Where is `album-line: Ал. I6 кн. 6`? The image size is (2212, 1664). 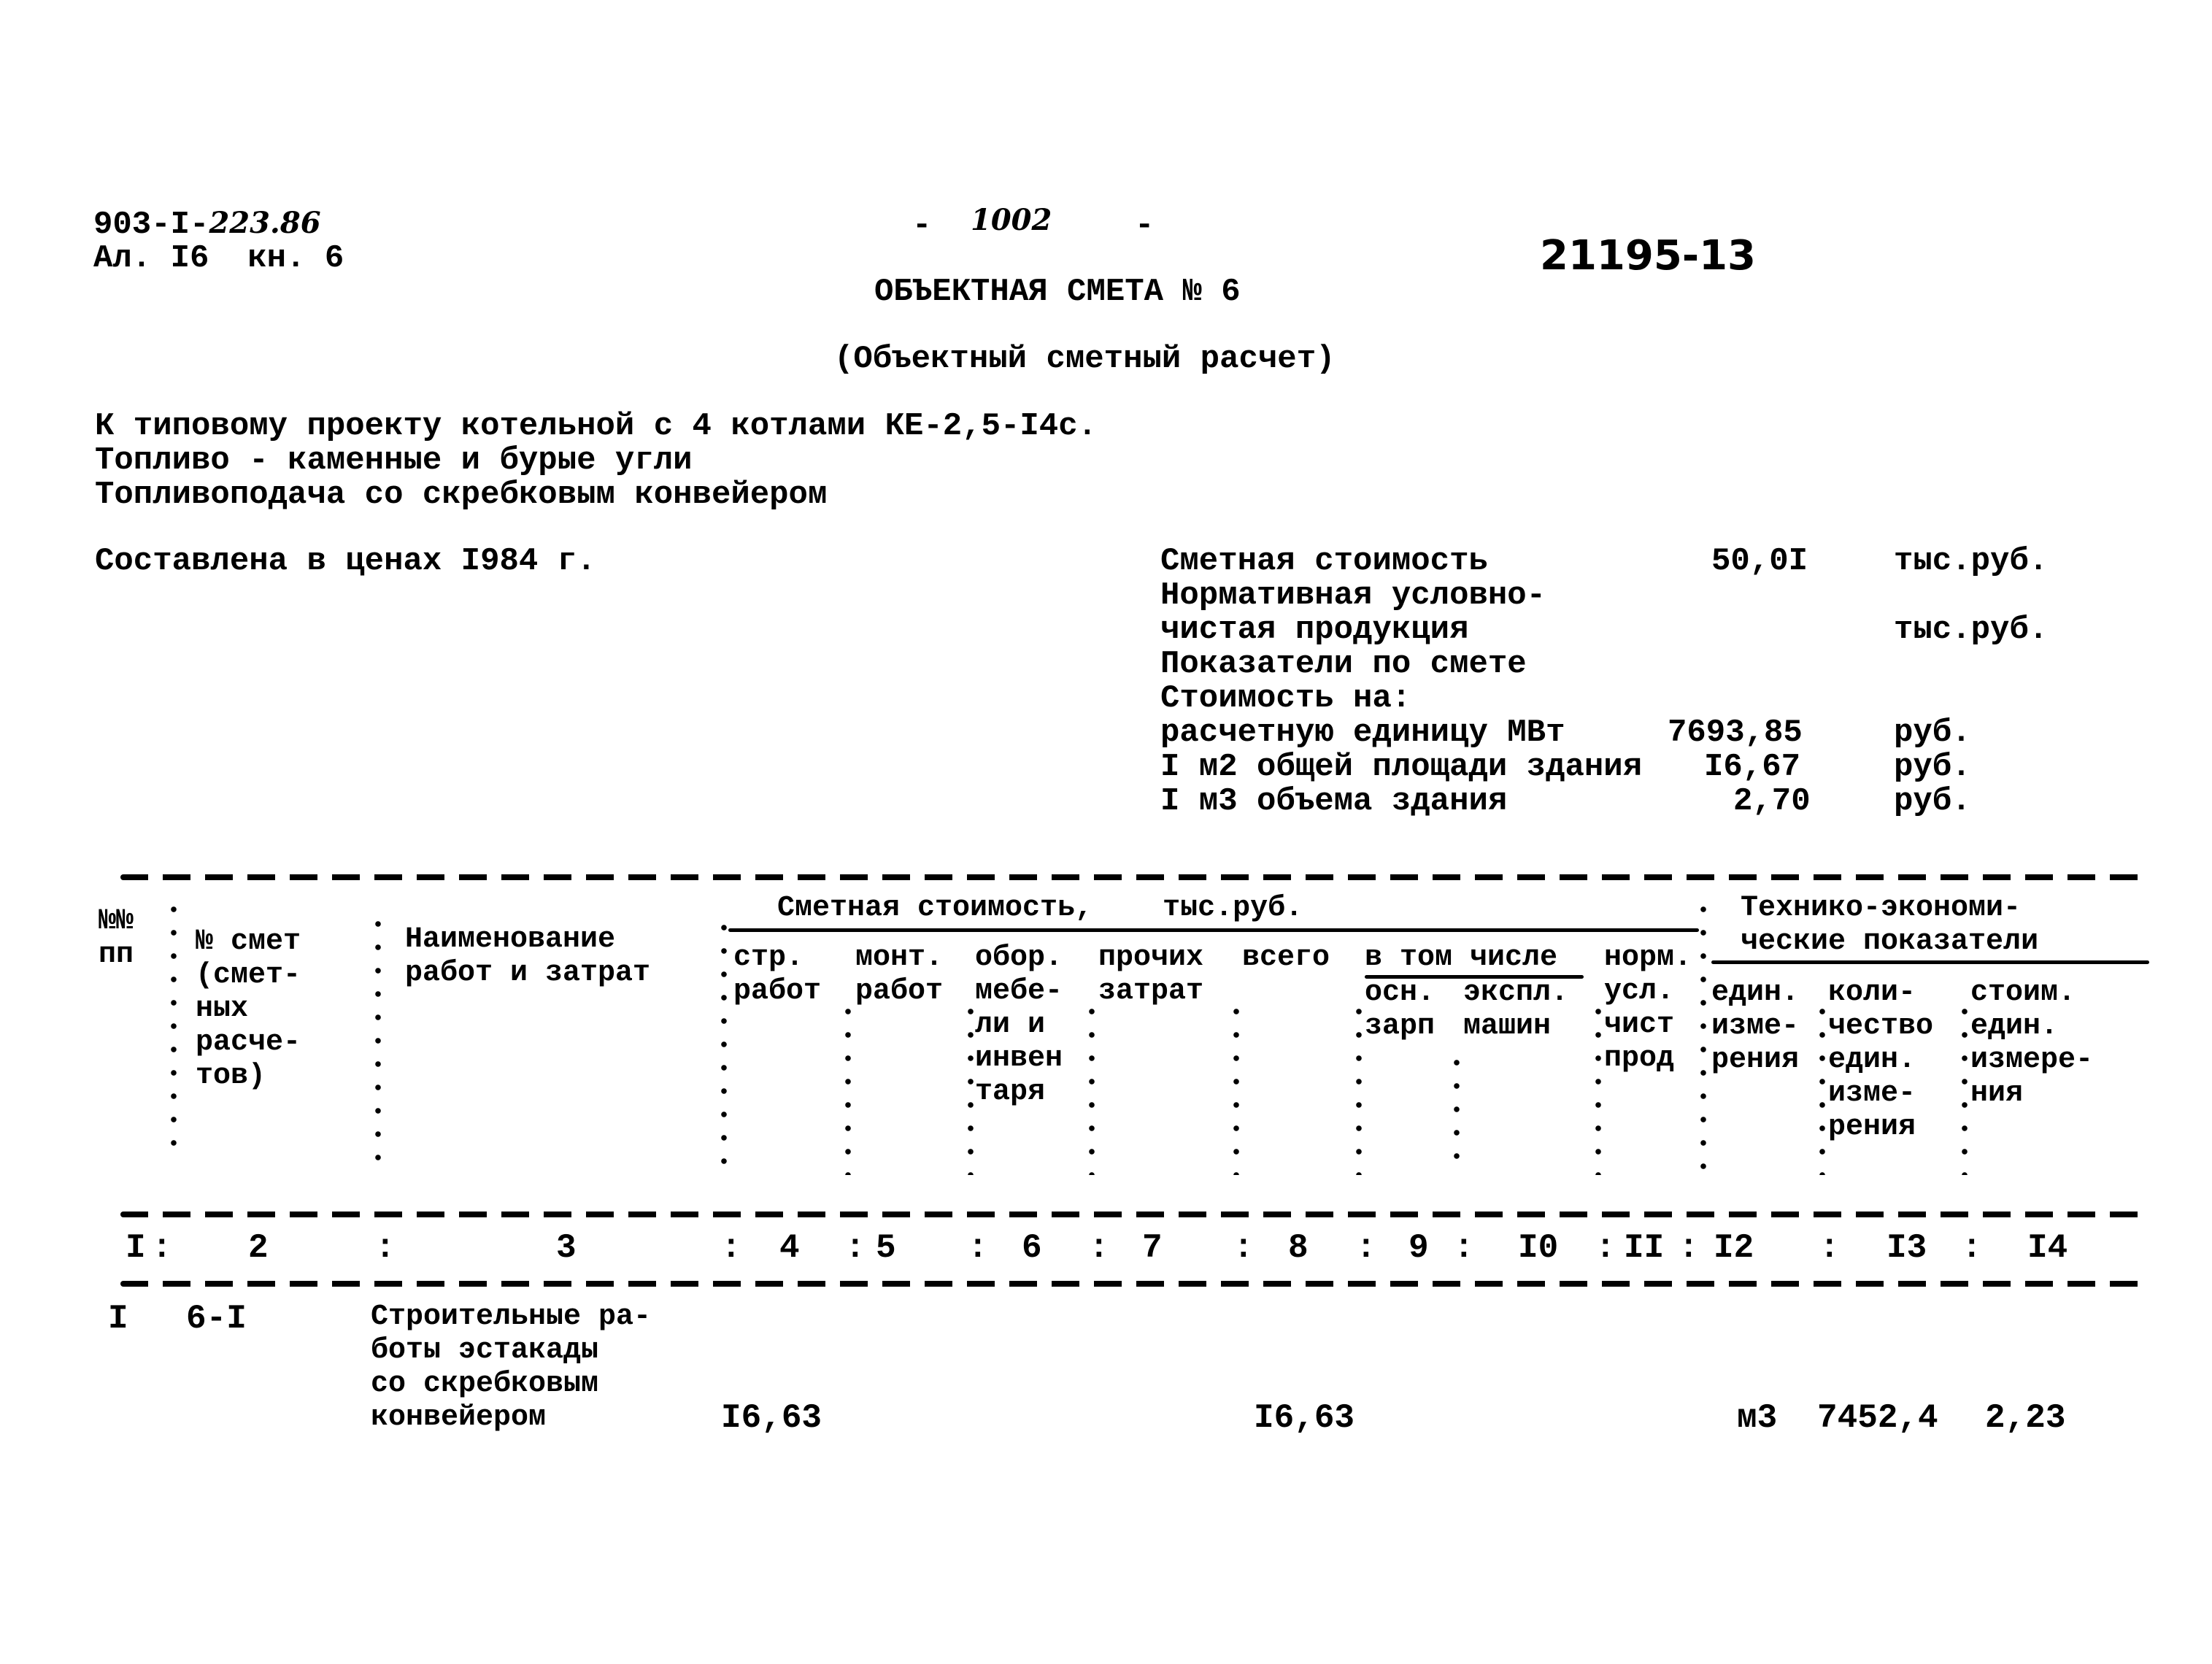
album-line: Ал. I6 кн. 6 is located at coordinates (219, 258).